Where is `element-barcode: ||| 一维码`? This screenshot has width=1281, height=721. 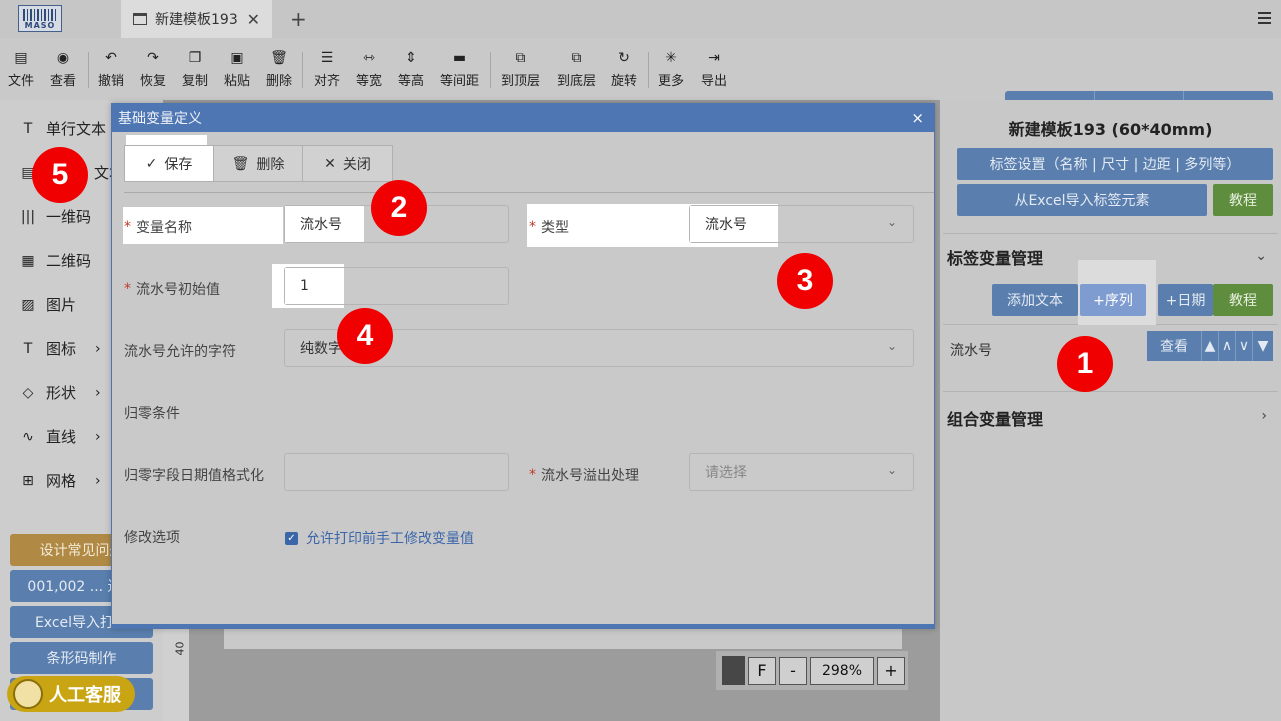
element-barcode: ||| 一维码 is located at coordinates (55, 216).